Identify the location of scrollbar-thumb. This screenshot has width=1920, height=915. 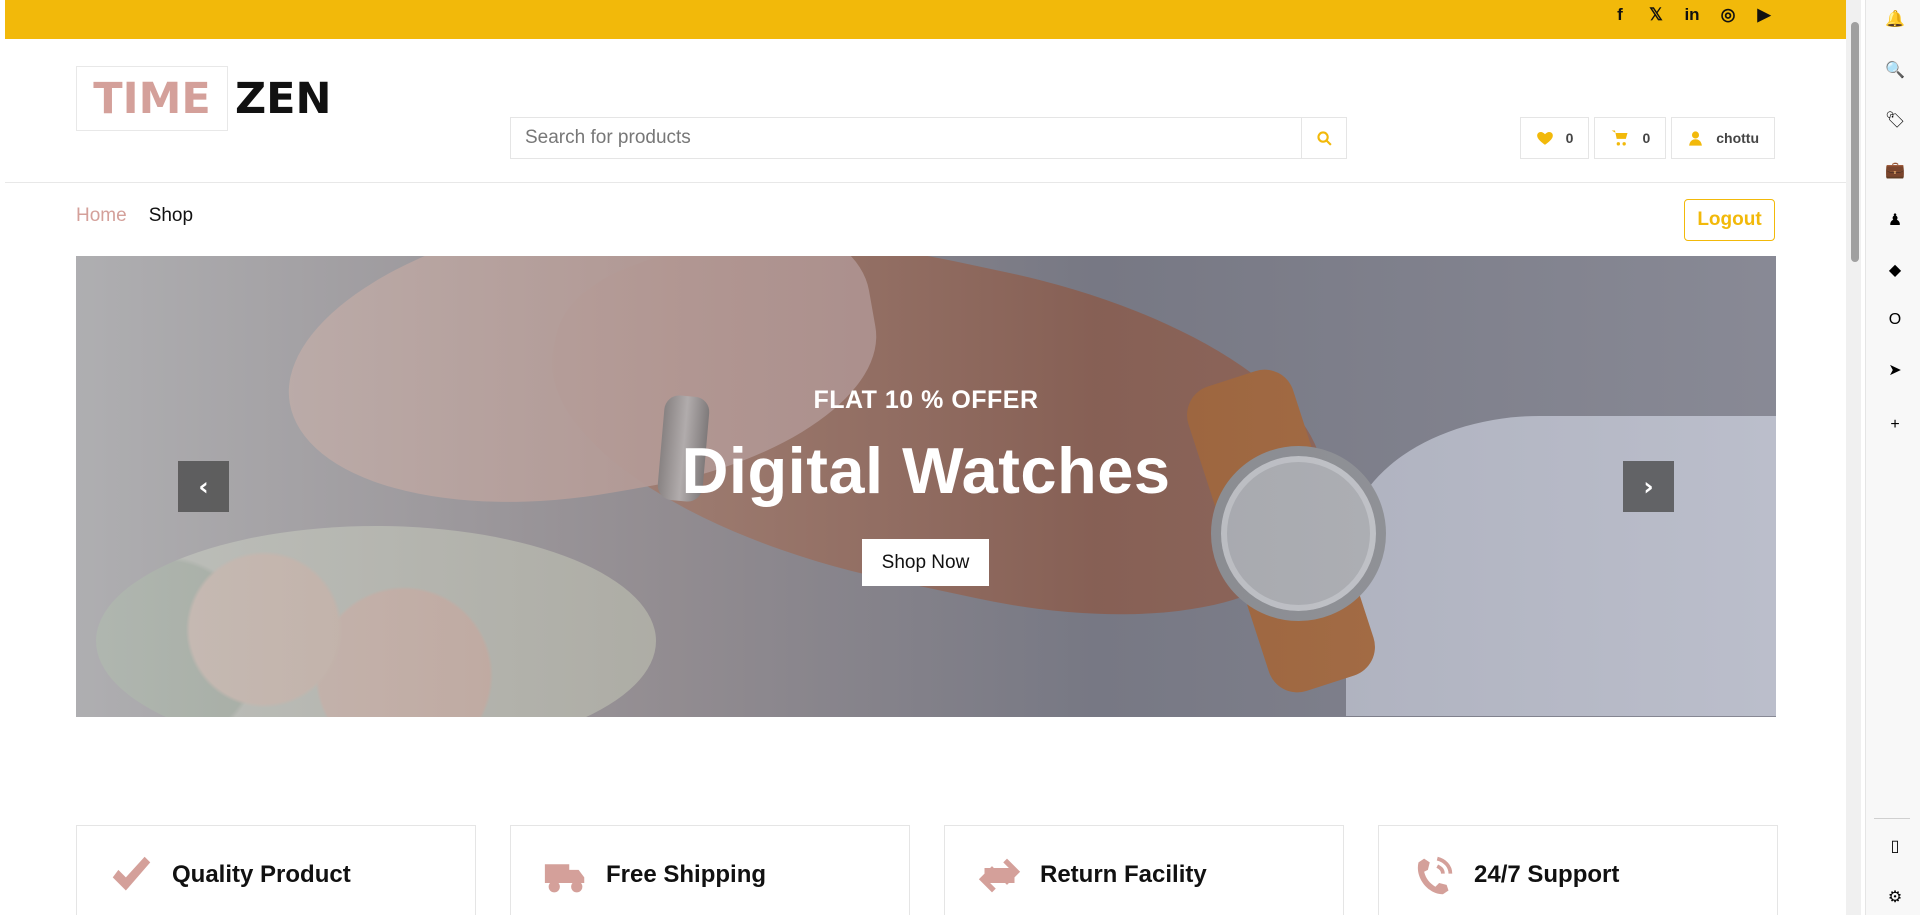
(1855, 142).